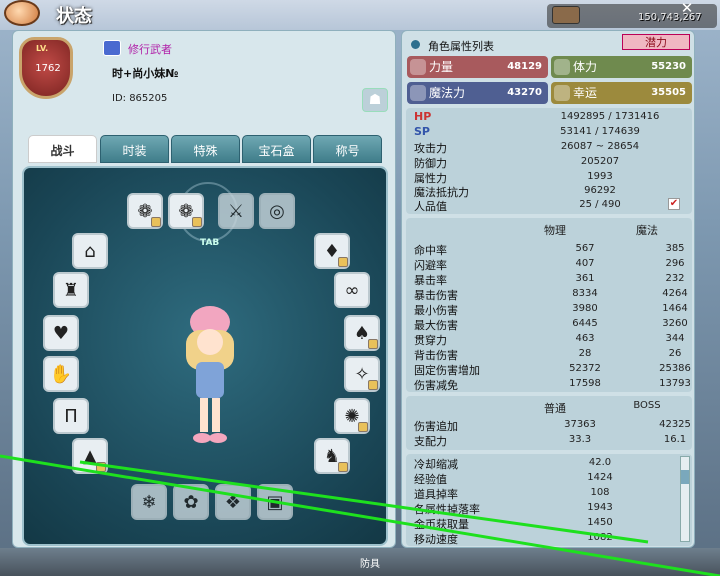 Image resolution: width=720 pixels, height=576 pixels. Describe the element at coordinates (447, 509) in the screenshot. I see `misc-stat-label: 各属性掉落率` at that location.